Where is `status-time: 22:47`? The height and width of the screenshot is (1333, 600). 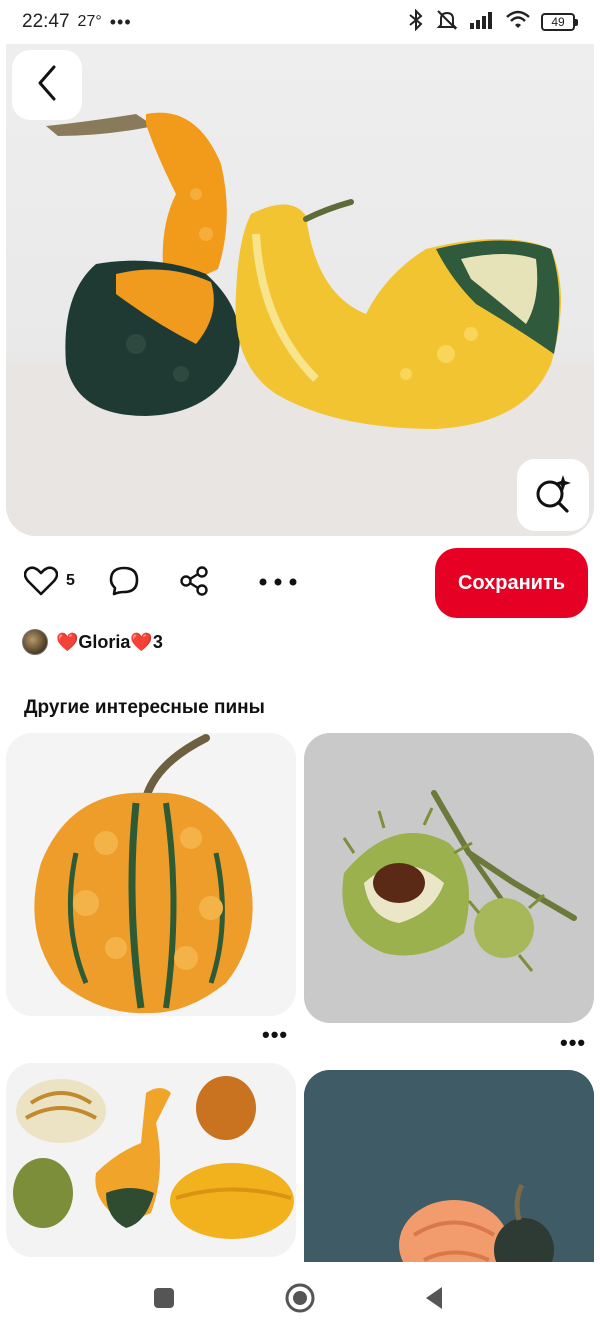 status-time: 22:47 is located at coordinates (46, 21).